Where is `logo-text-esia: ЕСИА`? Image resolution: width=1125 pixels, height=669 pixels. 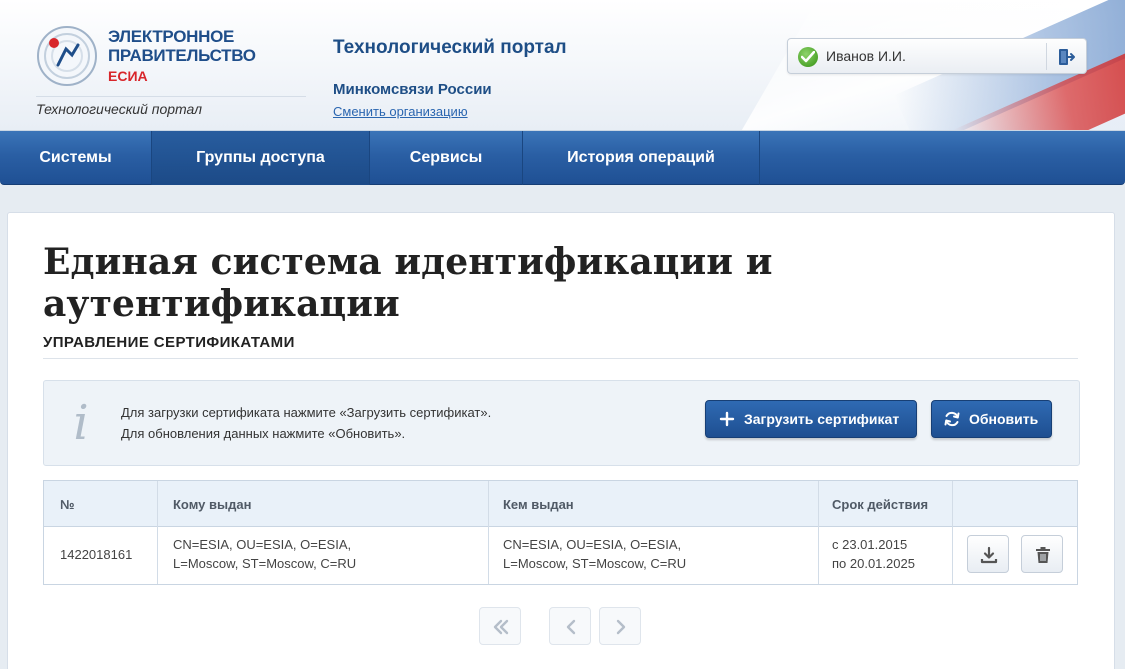 logo-text-esia: ЕСИА is located at coordinates (128, 76).